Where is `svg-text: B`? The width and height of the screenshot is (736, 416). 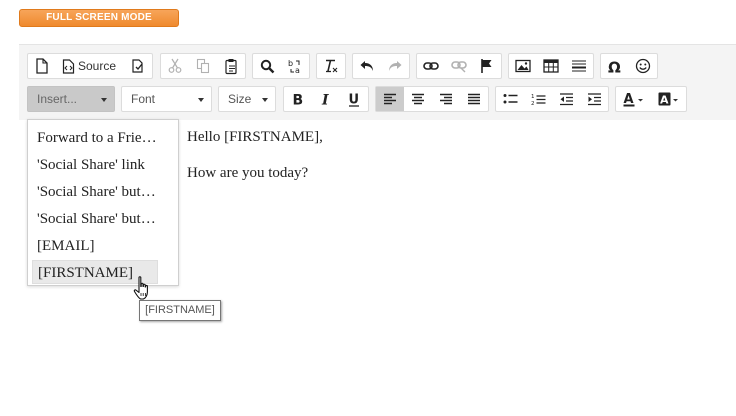 svg-text: B is located at coordinates (298, 100).